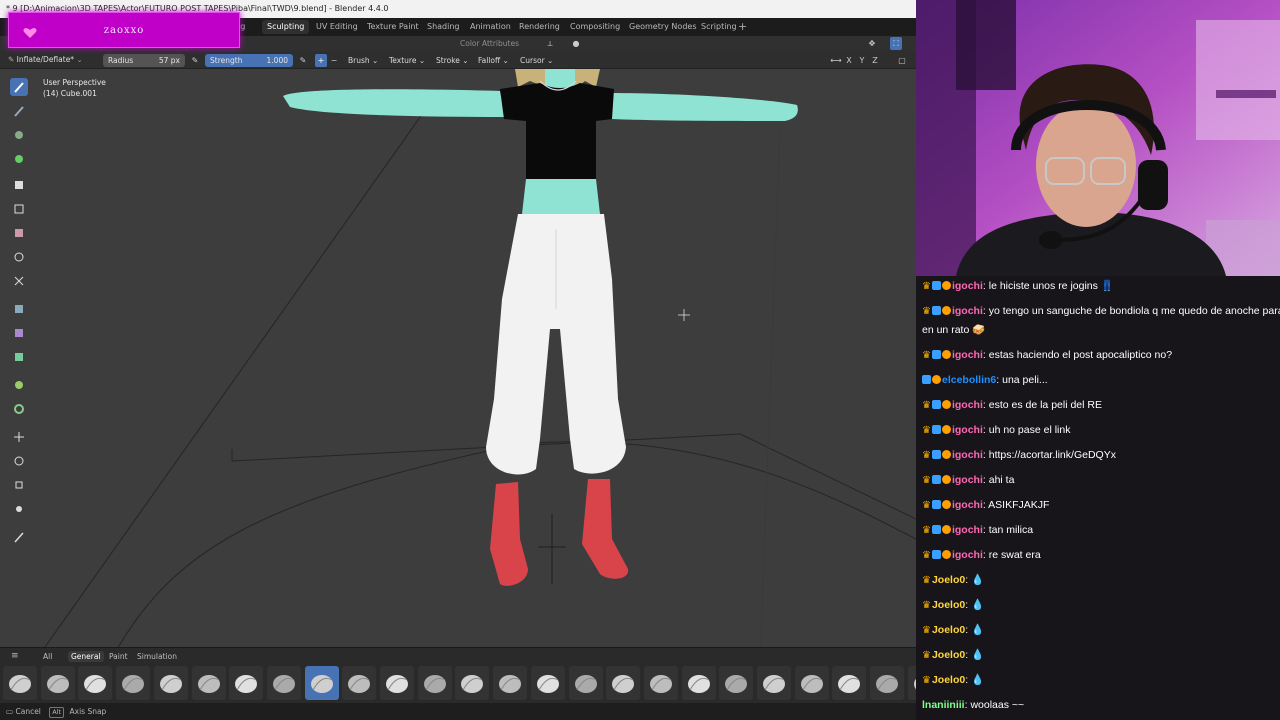 The image size is (1280, 720). I want to click on strength-pressure-icon: ✎, so click(303, 60).